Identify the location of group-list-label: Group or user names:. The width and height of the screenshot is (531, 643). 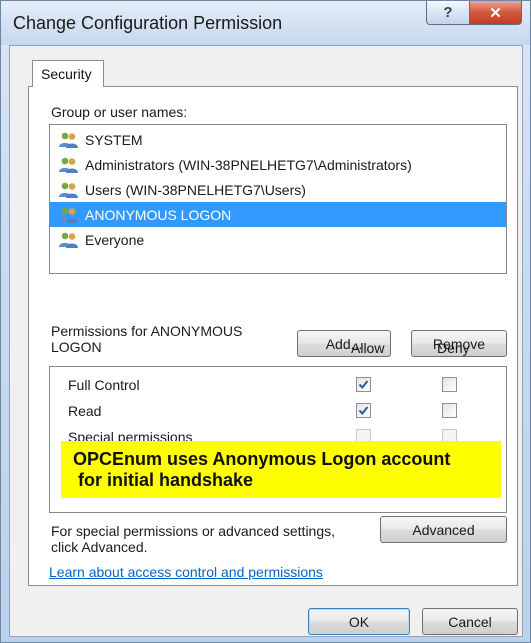
(119, 112).